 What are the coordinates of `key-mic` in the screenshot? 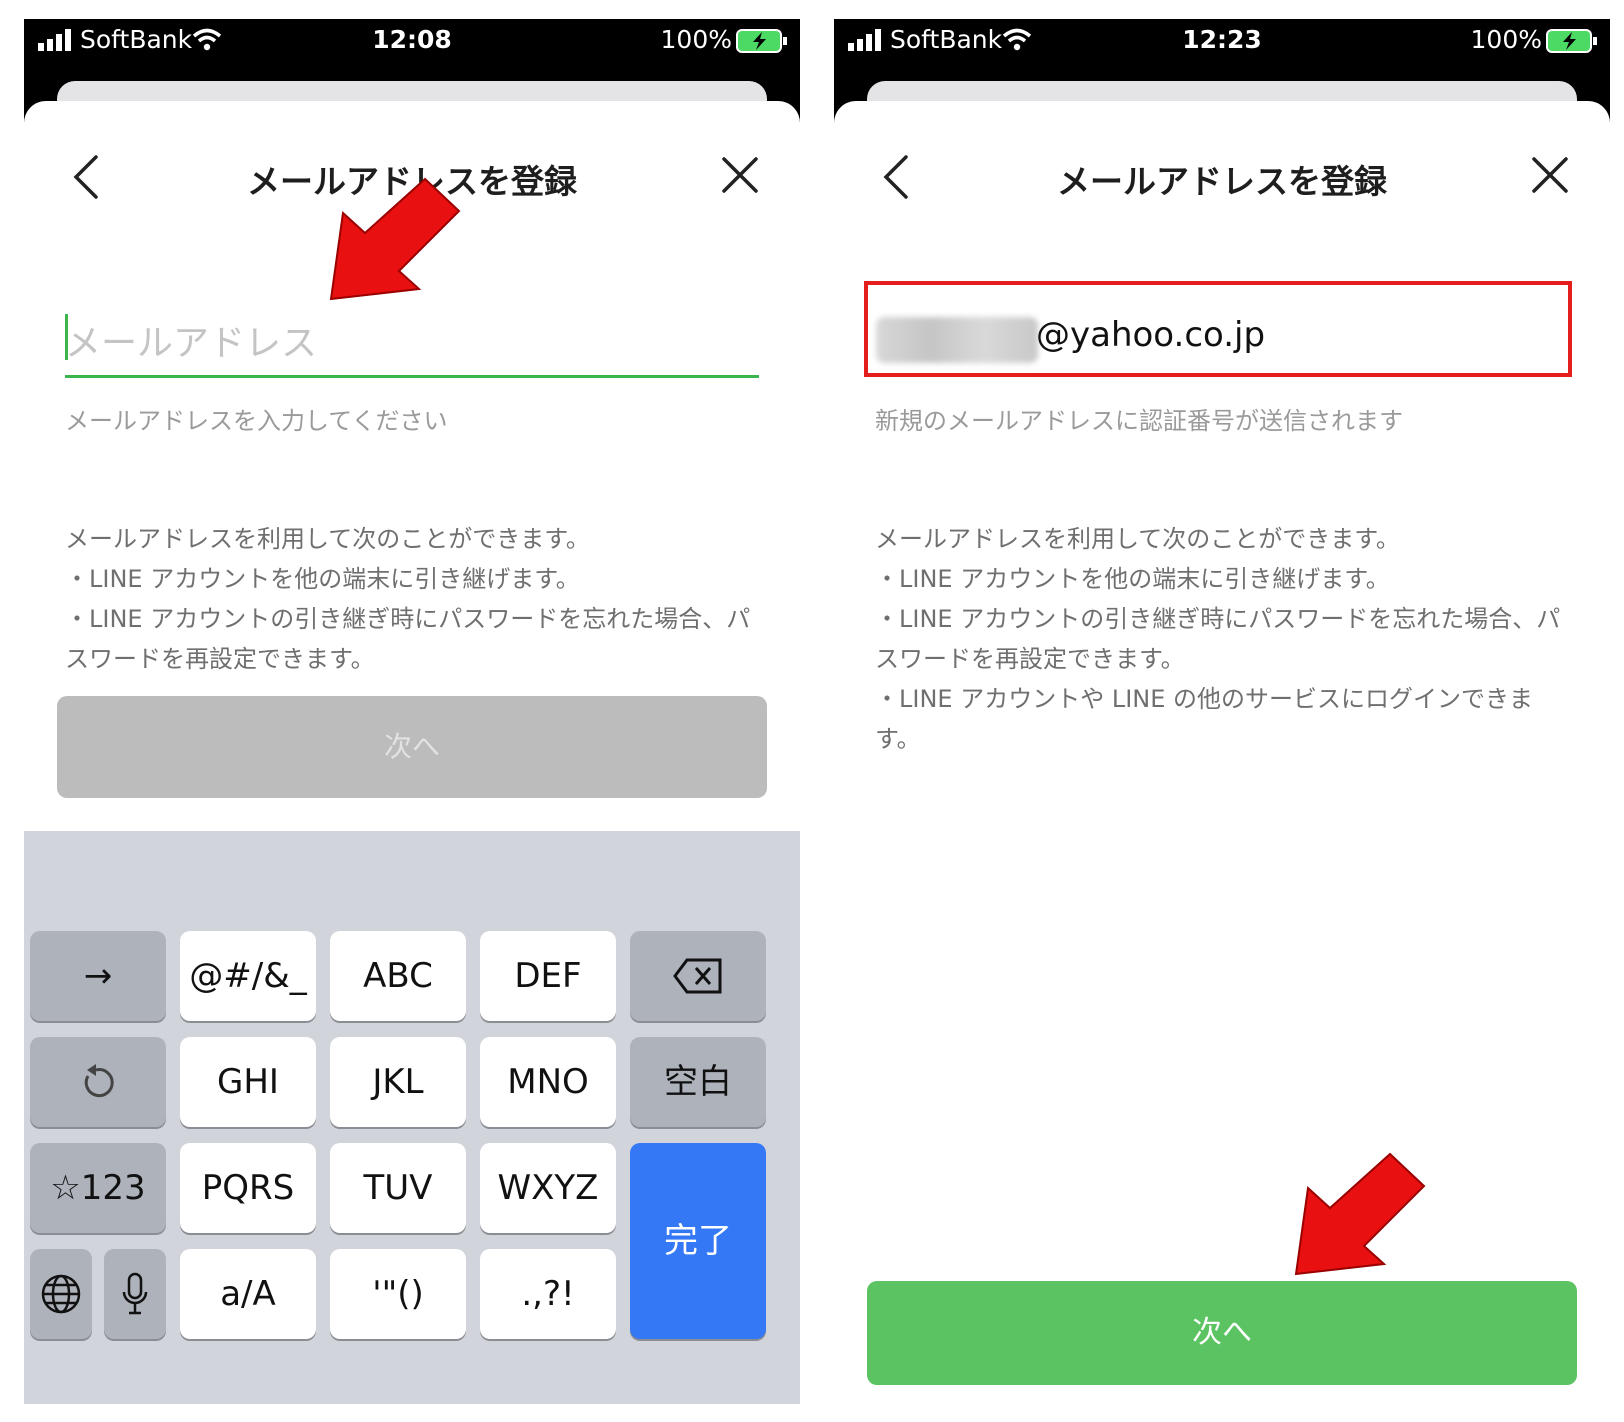 It's located at (135, 1294).